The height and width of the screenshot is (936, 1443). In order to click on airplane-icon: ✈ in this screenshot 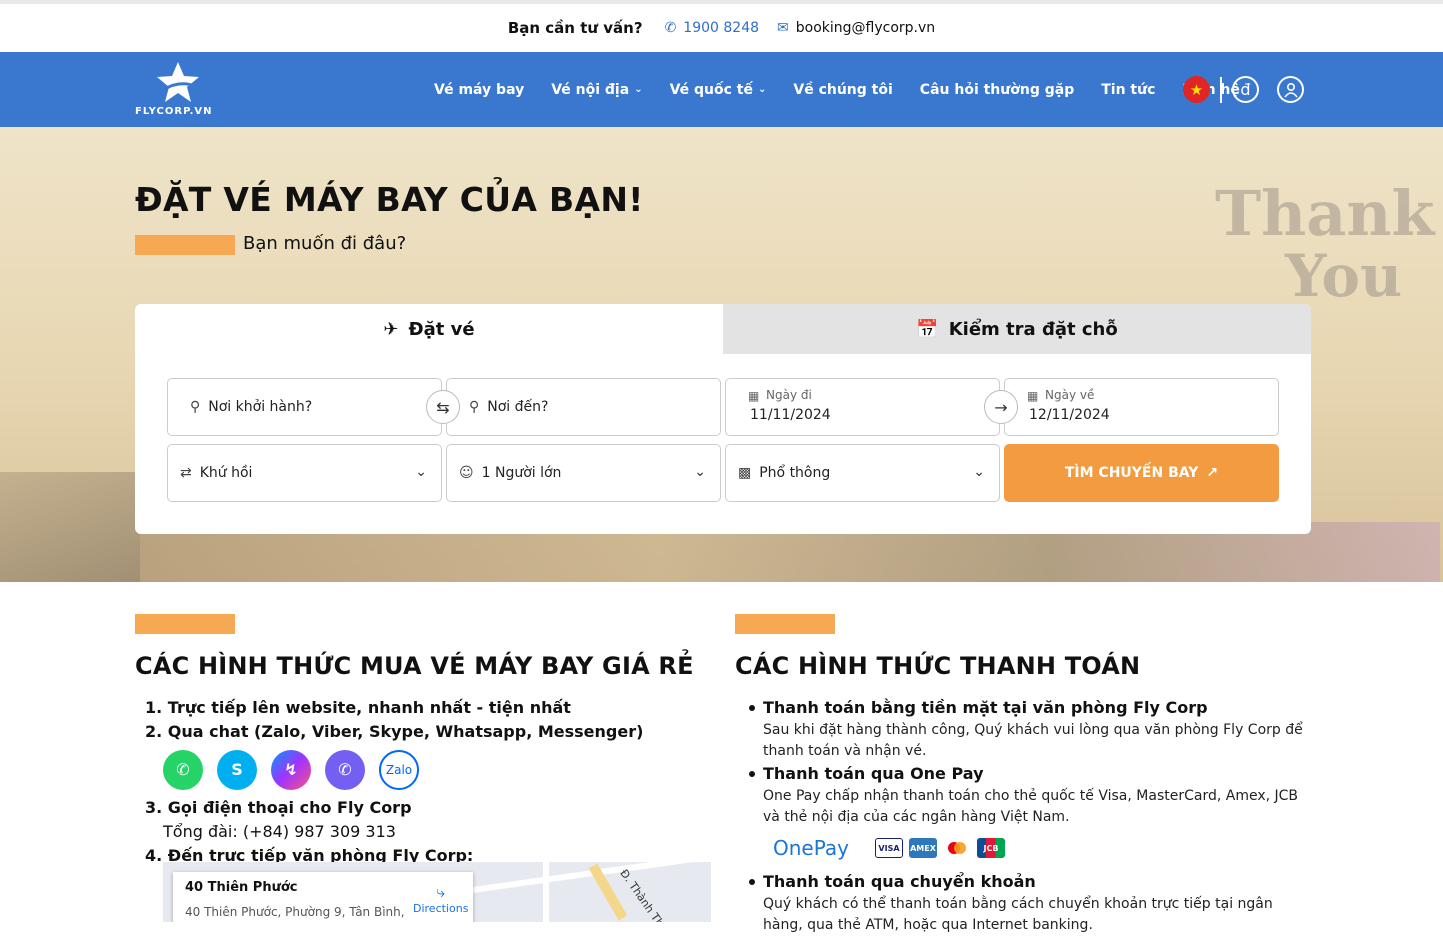, I will do `click(391, 329)`.